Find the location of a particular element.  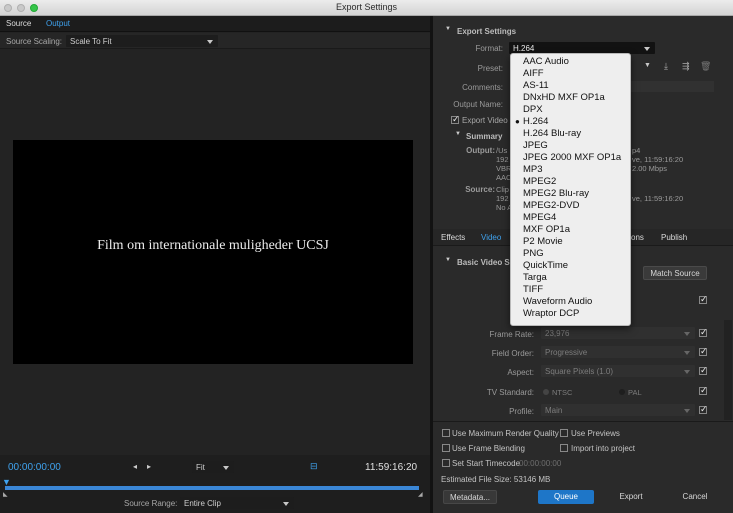

save-preset-icon: ⤓ is located at coordinates (666, 66).